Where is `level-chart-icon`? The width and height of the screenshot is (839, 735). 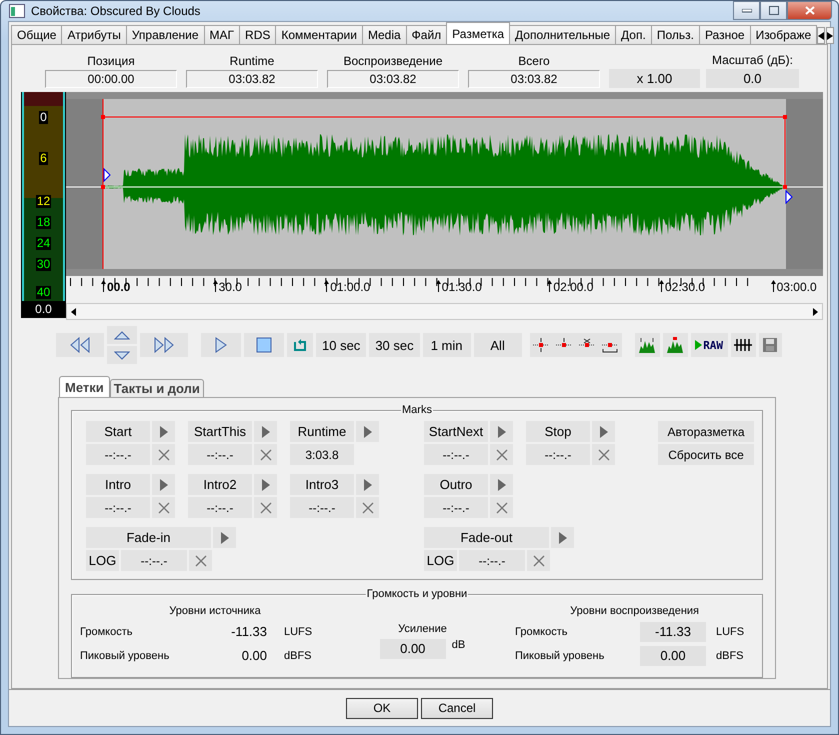 level-chart-icon is located at coordinates (647, 345).